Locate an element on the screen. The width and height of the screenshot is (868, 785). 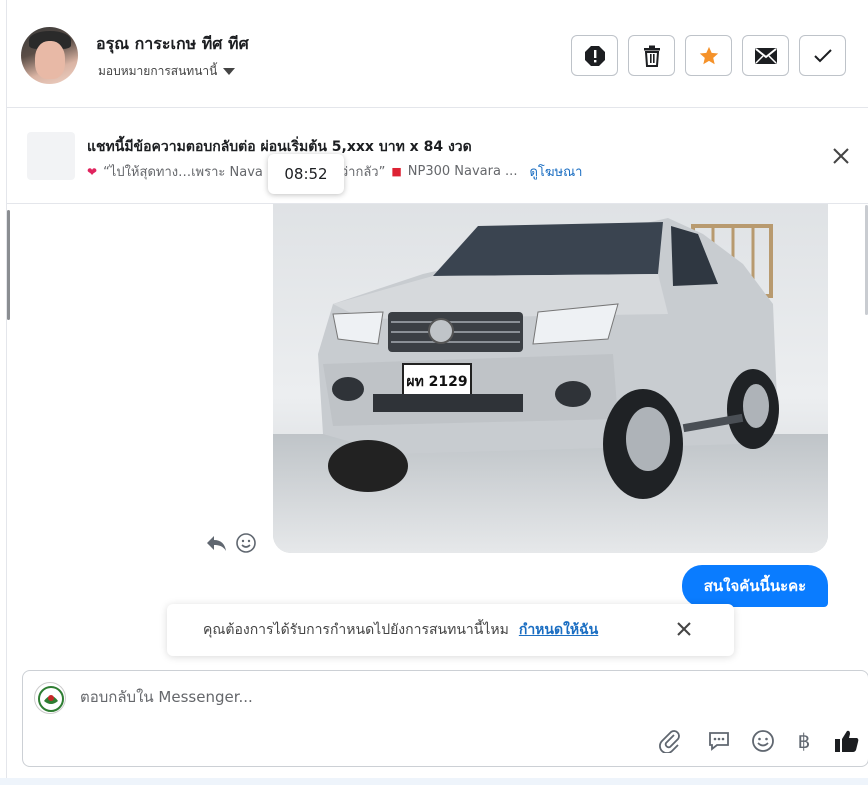
payment-button: ฿ is located at coordinates (804, 741).